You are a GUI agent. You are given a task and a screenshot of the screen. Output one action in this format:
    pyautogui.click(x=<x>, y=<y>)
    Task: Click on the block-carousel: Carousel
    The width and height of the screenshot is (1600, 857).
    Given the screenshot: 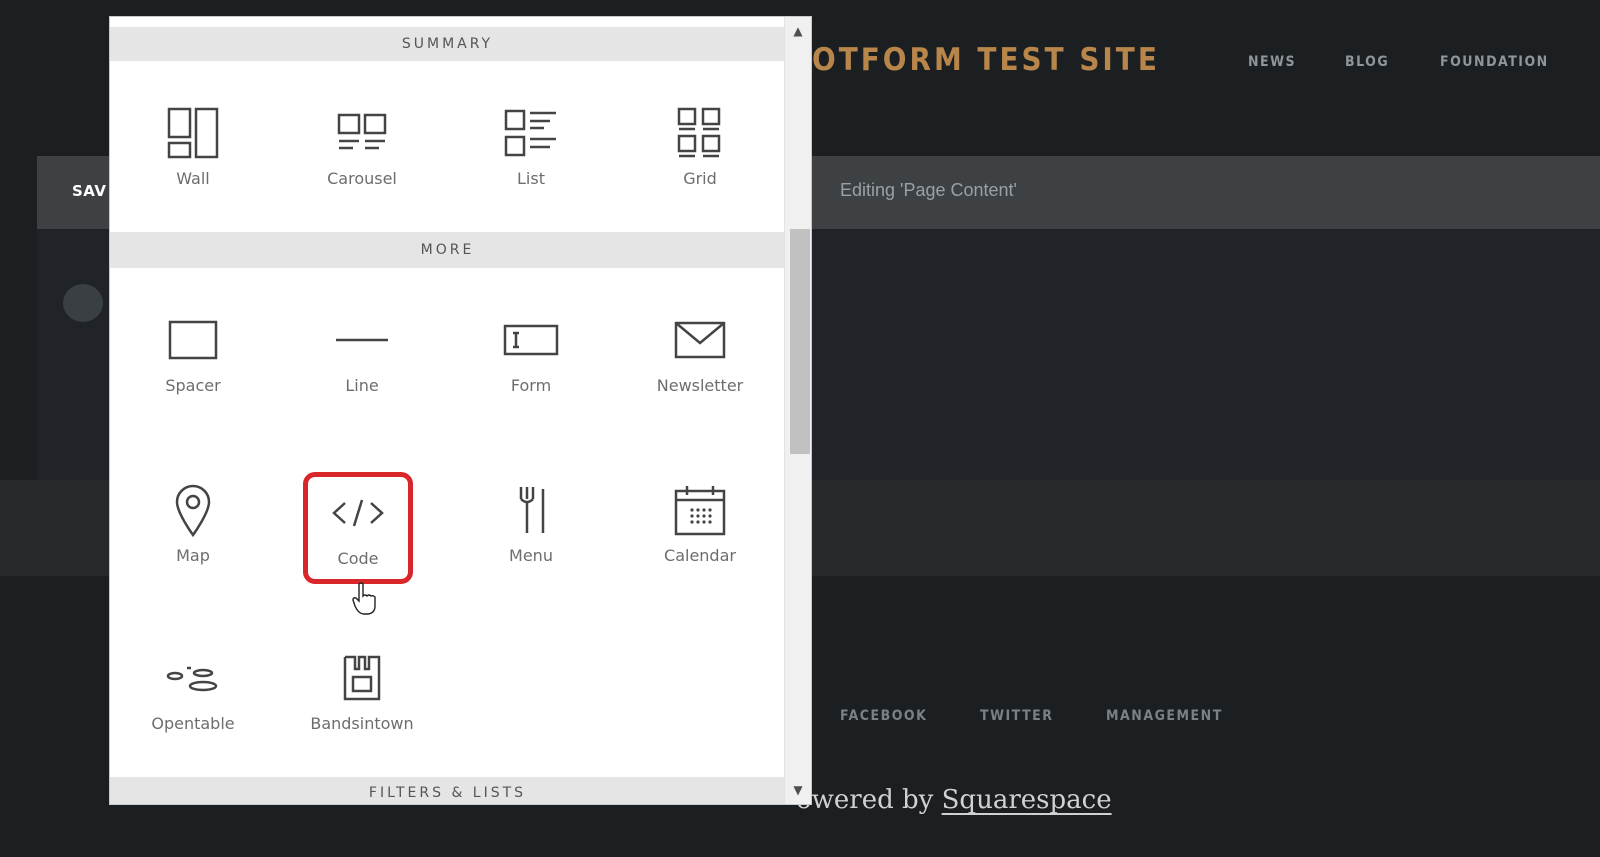 What is the action you would take?
    pyautogui.click(x=362, y=153)
    